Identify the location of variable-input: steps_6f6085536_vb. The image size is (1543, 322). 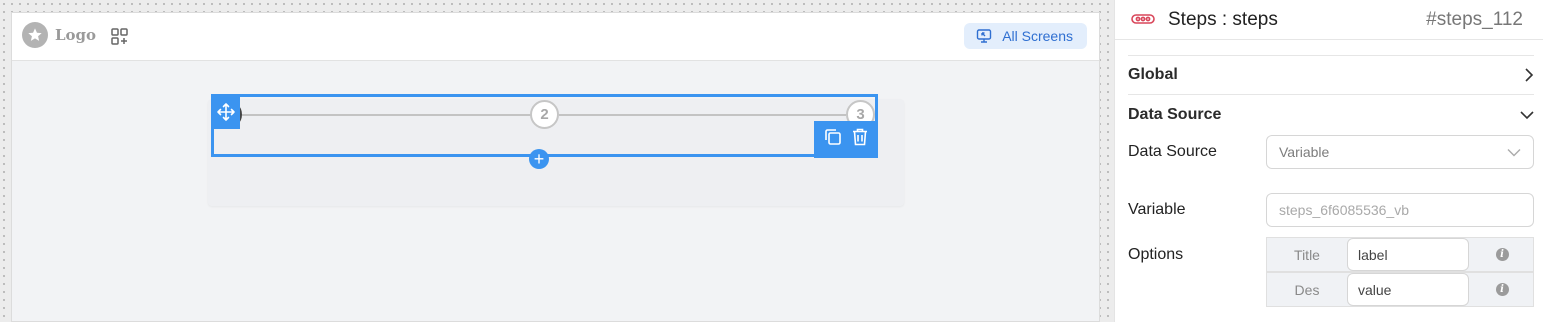
(1400, 210).